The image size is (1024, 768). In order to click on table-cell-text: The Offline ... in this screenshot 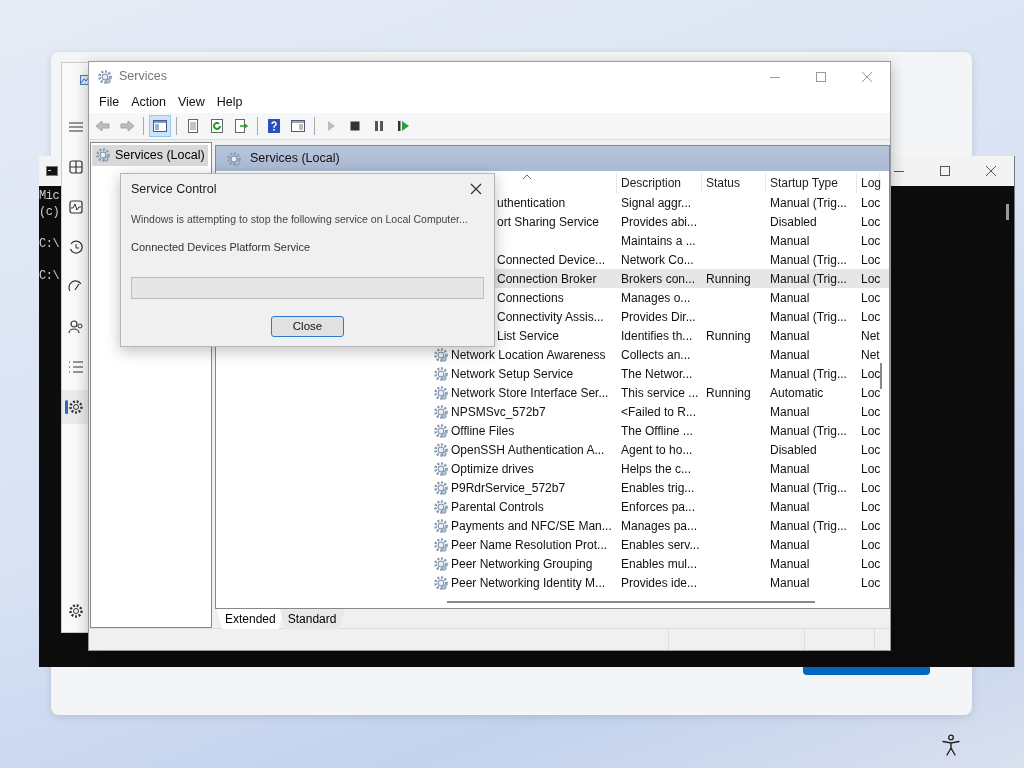, I will do `click(656, 430)`.